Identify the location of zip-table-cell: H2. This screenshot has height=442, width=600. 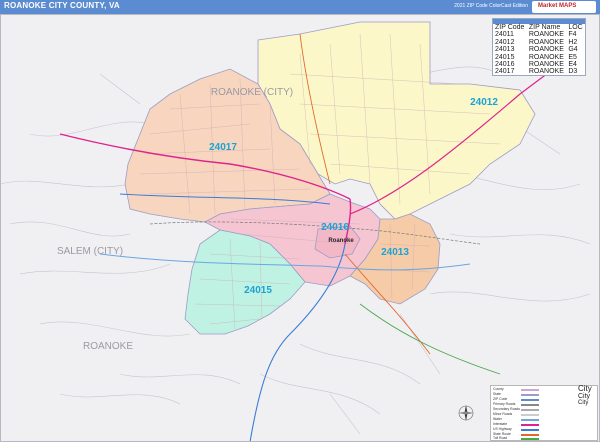
(573, 42).